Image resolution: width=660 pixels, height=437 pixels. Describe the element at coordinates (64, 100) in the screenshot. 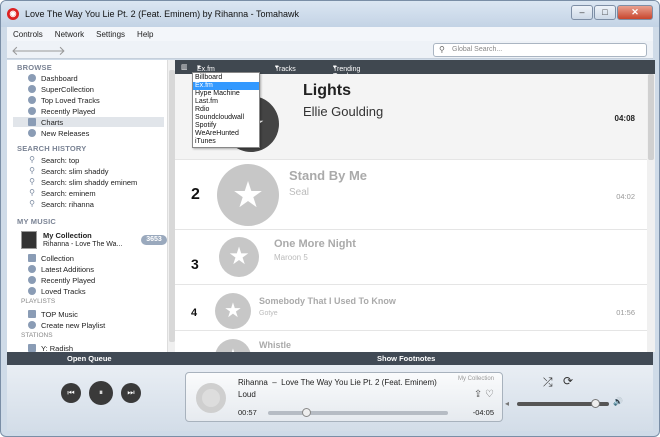

I see `sidebar-item-top-loved: Top Loved Tracks` at that location.